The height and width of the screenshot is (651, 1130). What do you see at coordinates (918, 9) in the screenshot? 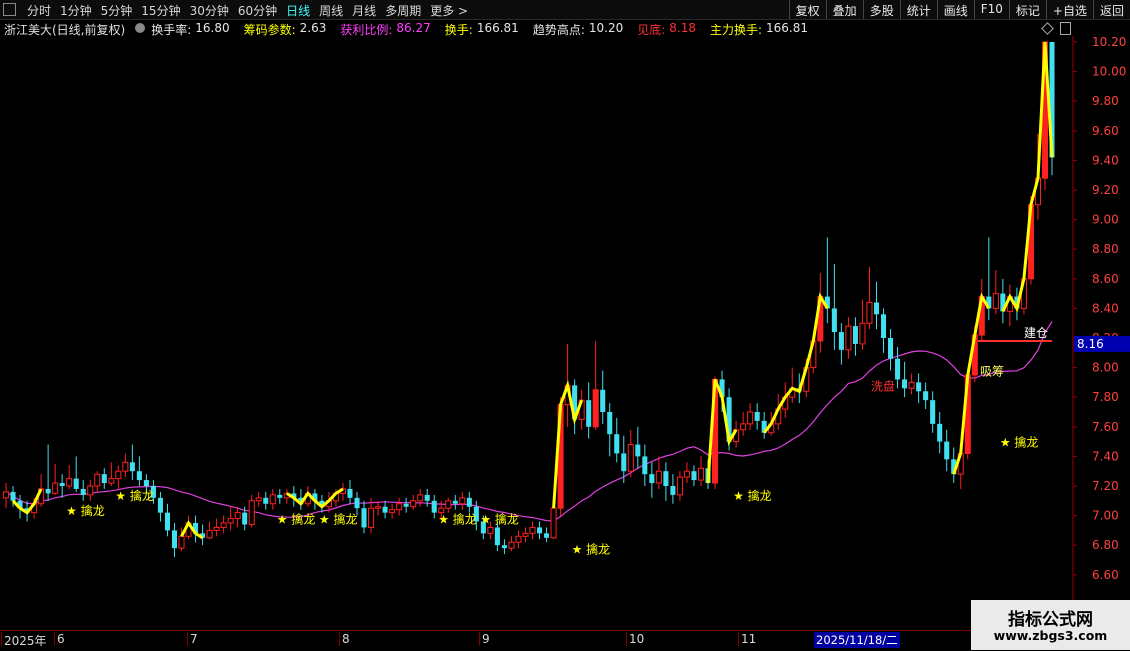
I see `statistics-button: 统计` at bounding box center [918, 9].